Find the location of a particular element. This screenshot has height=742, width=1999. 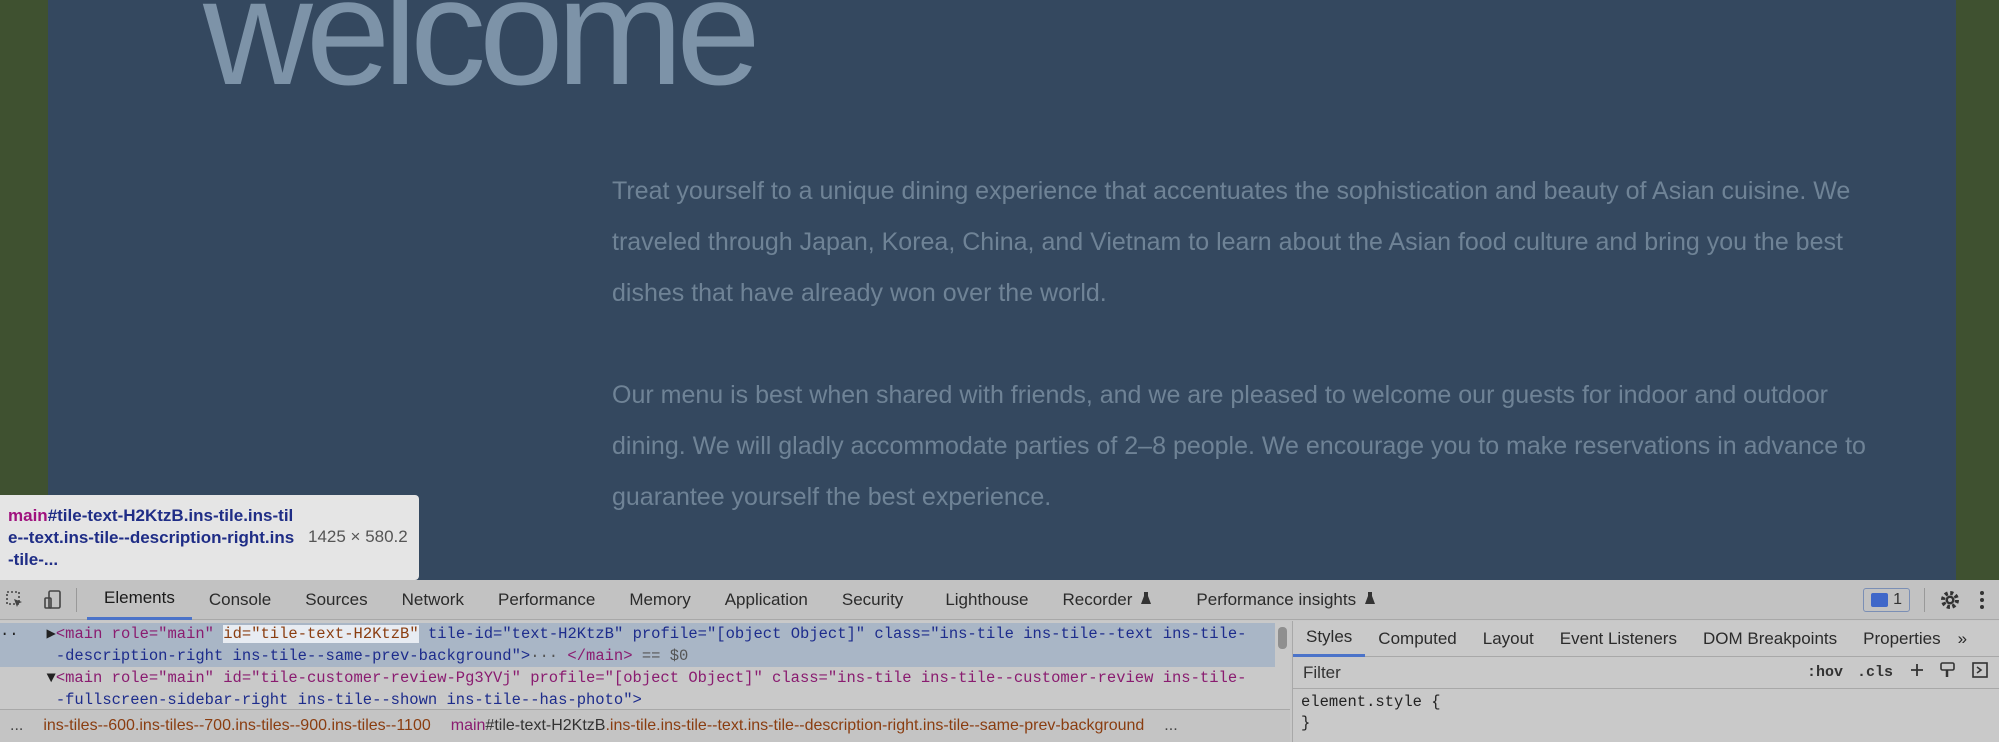

plus-icon is located at coordinates (1917, 672).